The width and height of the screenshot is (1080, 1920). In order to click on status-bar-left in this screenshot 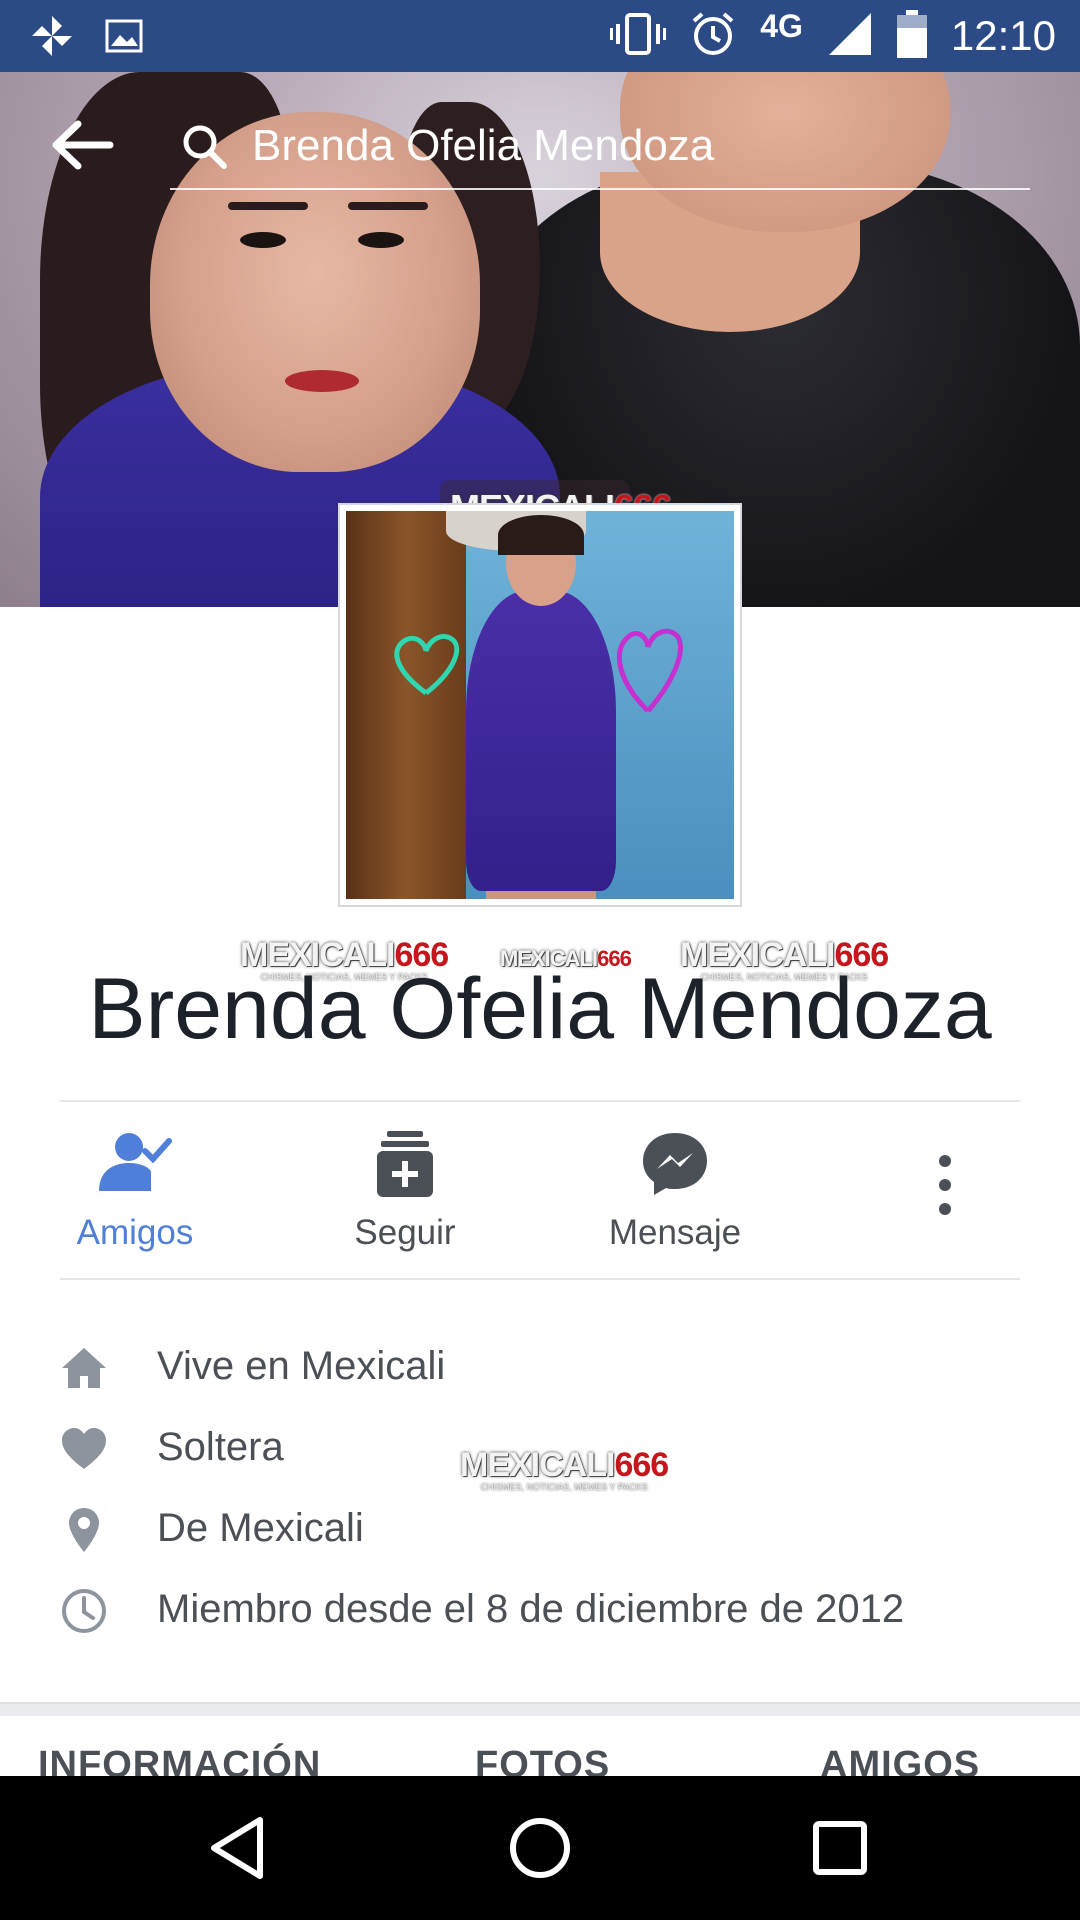, I will do `click(87, 38)`.